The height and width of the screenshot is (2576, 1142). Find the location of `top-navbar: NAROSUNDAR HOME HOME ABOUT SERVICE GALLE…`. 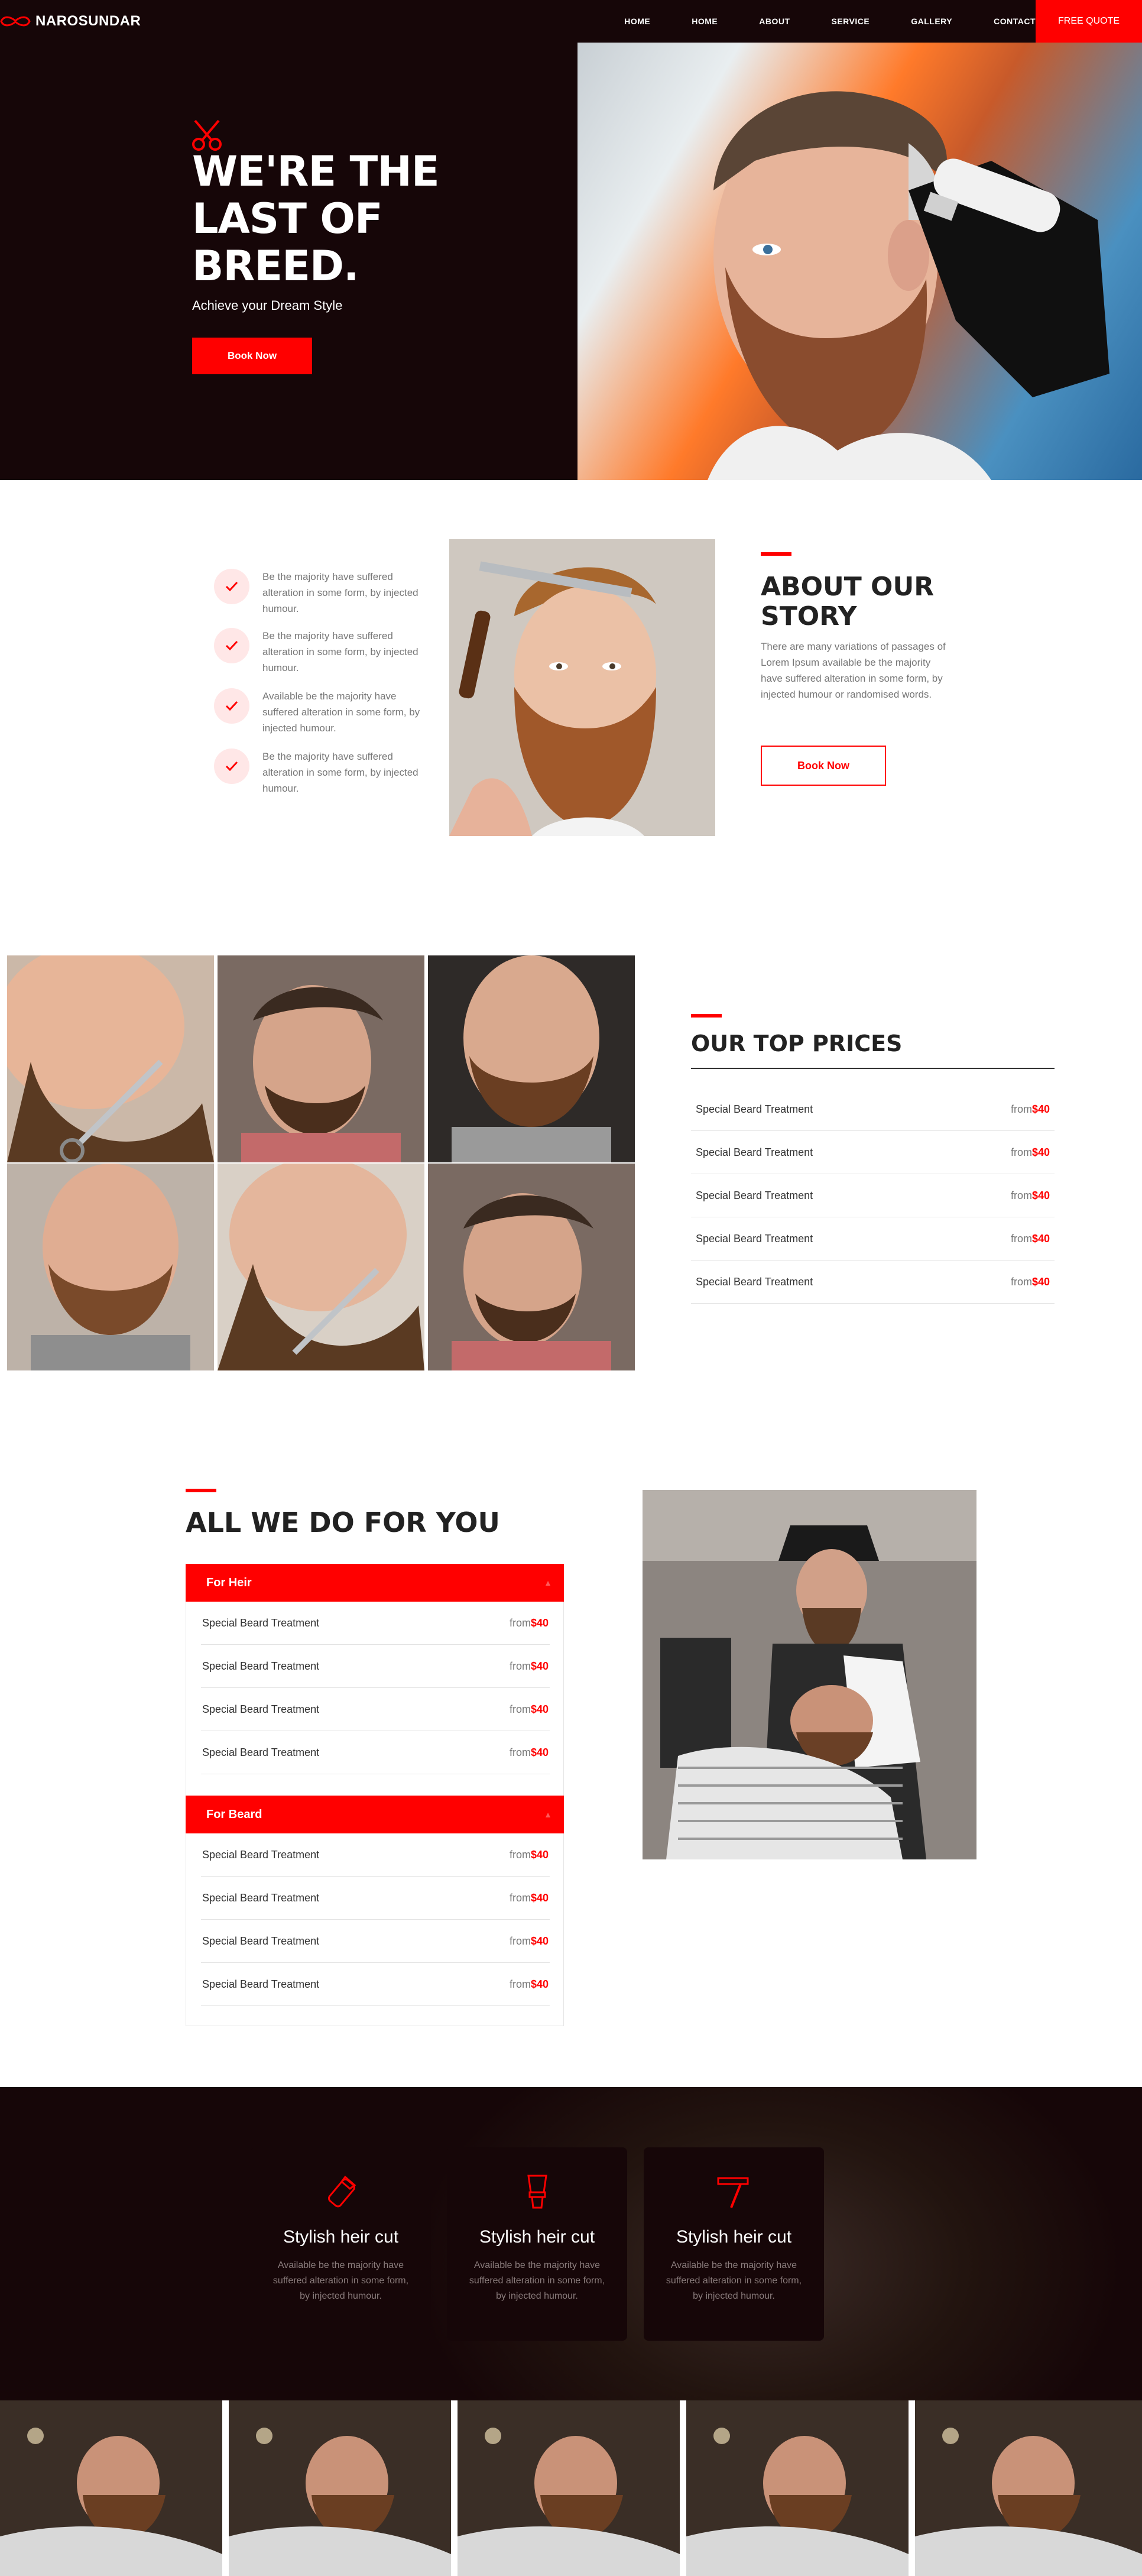

top-navbar: NAROSUNDAR HOME HOME ABOUT SERVICE GALLE… is located at coordinates (571, 21).